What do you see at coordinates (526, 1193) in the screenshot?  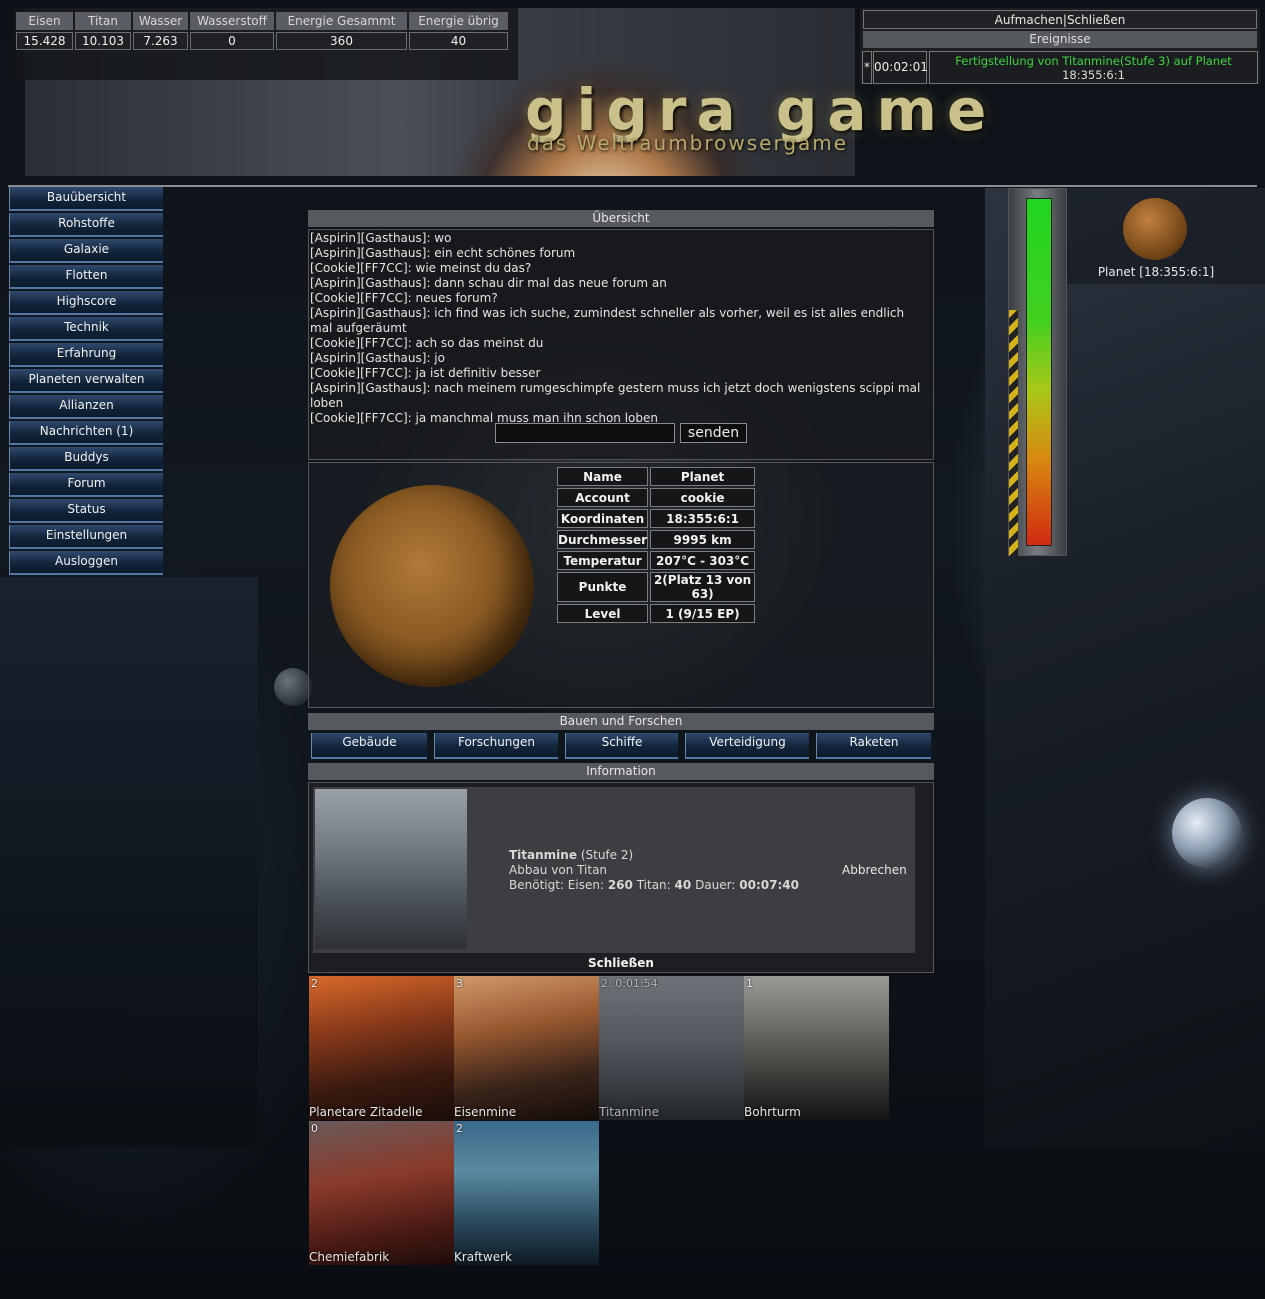 I see `building-tile-kraftwerk: 2 Kraftwerk` at bounding box center [526, 1193].